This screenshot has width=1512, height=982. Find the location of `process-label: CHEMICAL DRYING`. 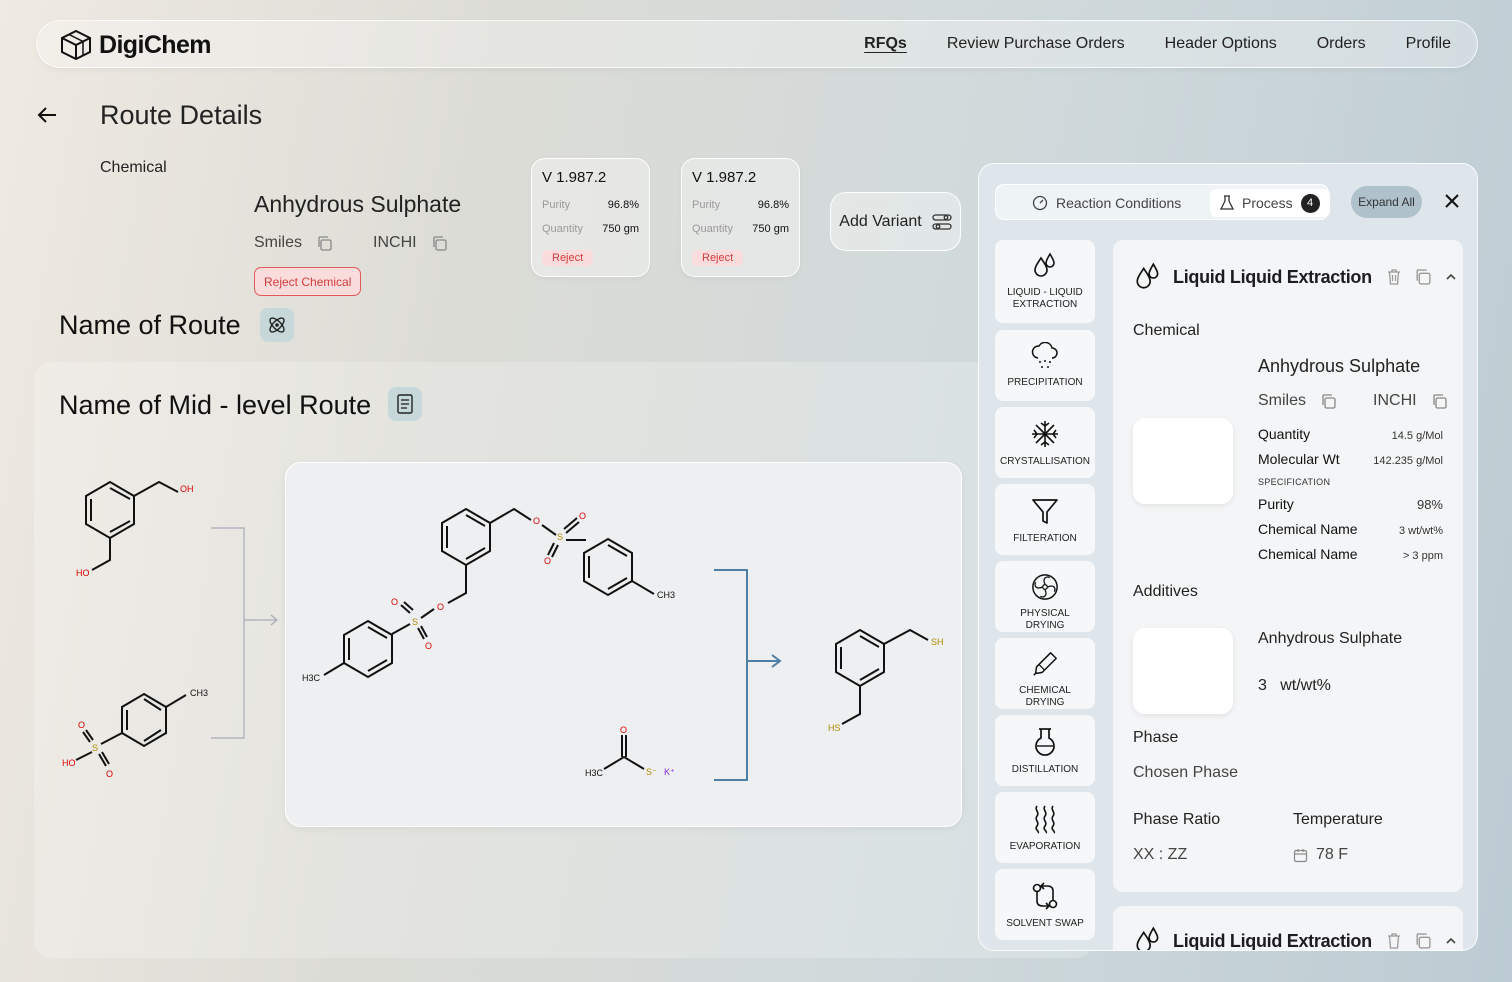

process-label: CHEMICAL DRYING is located at coordinates (1045, 696).